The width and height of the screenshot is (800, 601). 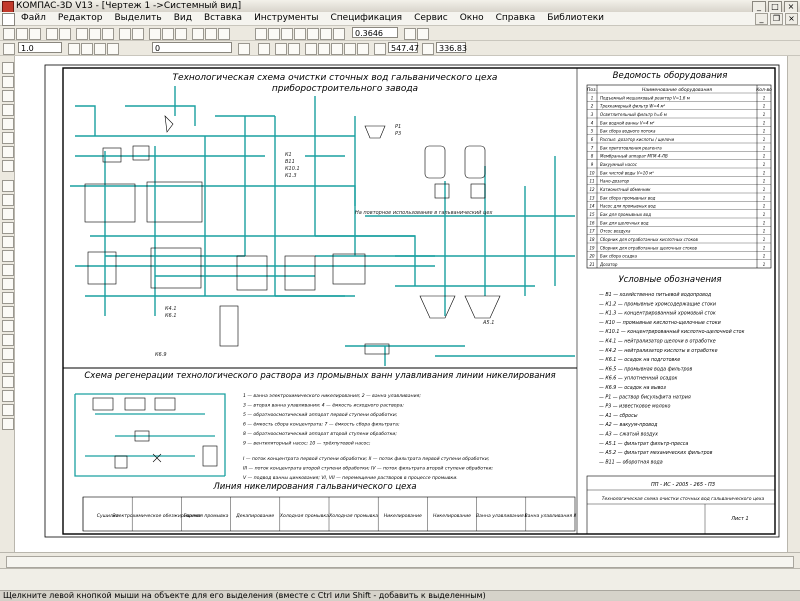 I want to click on refresh-icon, so click(x=261, y=34).